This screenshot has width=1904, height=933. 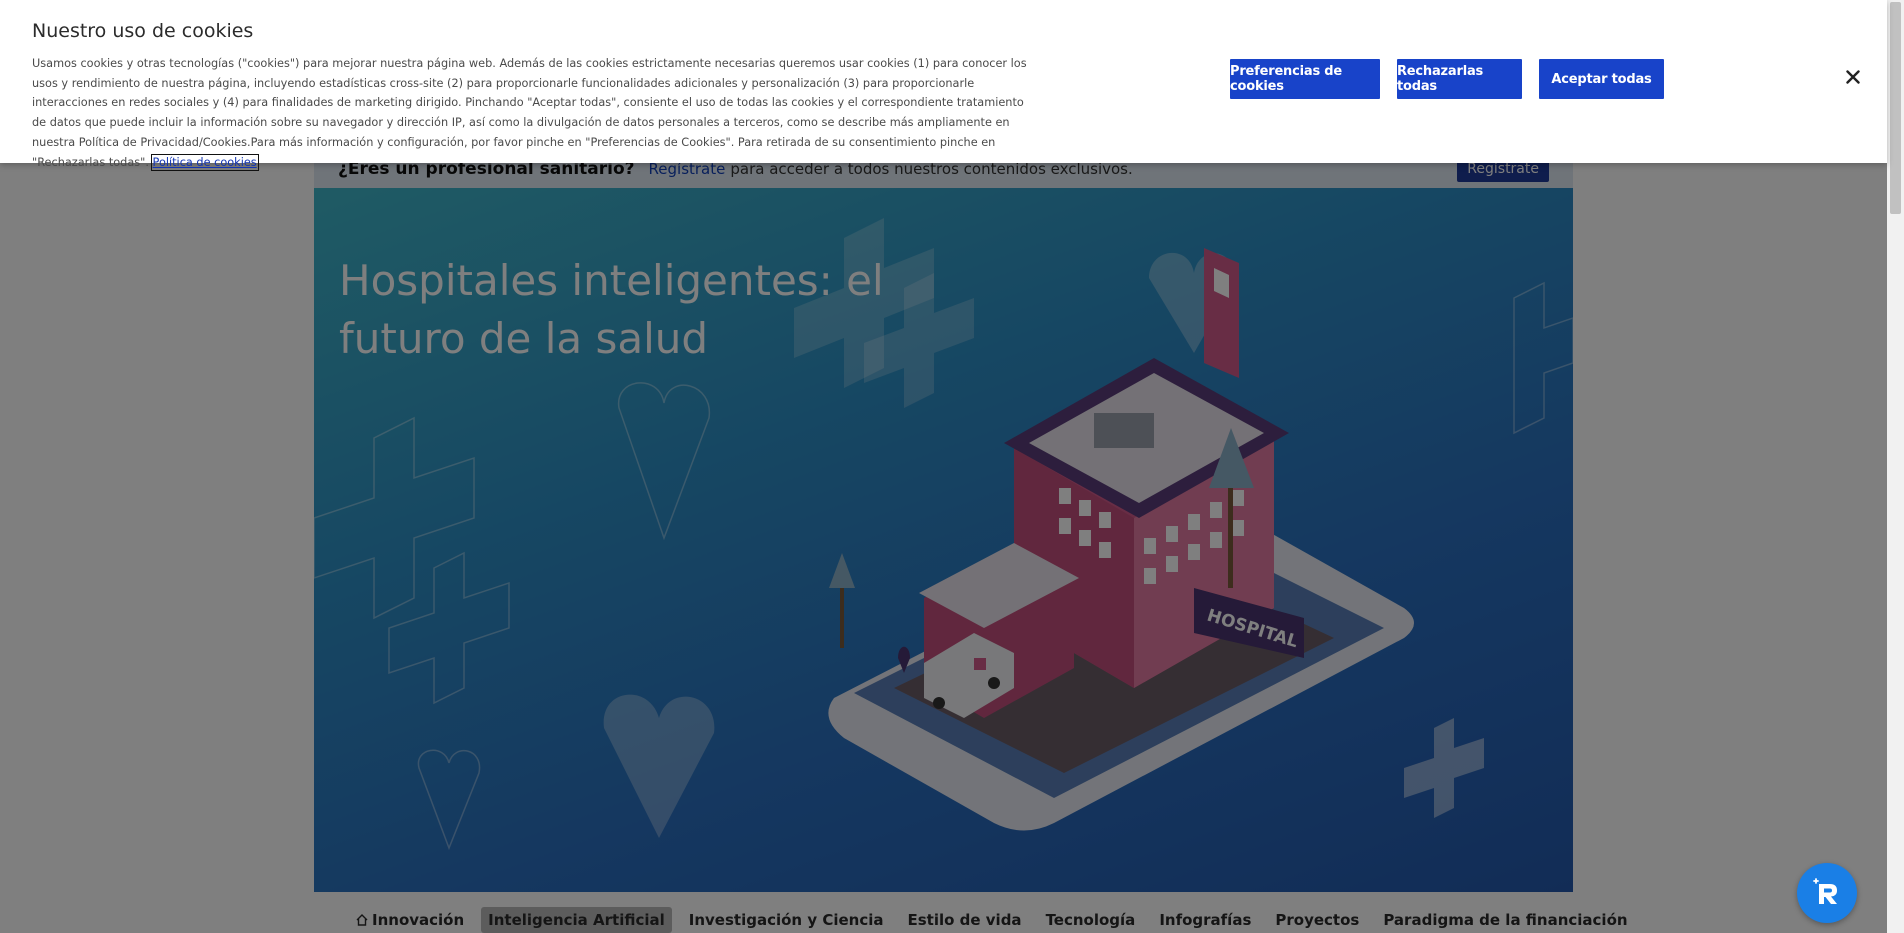 What do you see at coordinates (1895, 466) in the screenshot?
I see `page-scrollbar` at bounding box center [1895, 466].